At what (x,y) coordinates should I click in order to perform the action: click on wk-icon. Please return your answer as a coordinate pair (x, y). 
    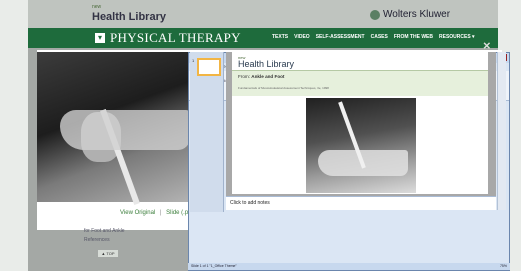
    Looking at the image, I should click on (375, 14).